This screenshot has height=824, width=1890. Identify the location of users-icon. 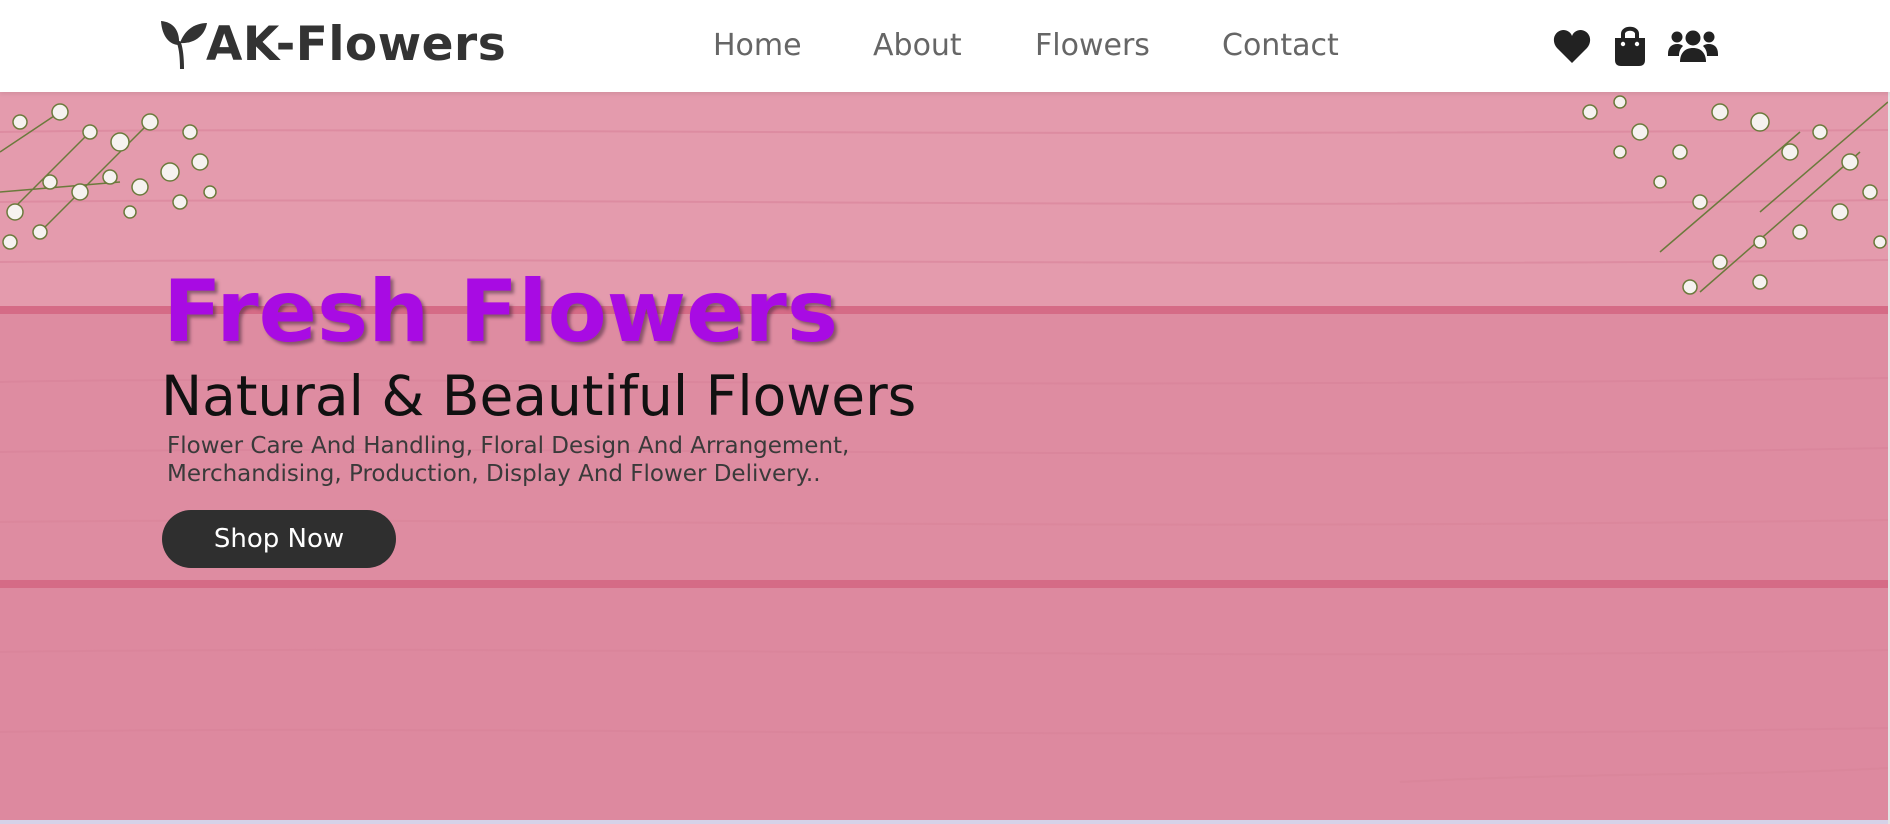
(1693, 48).